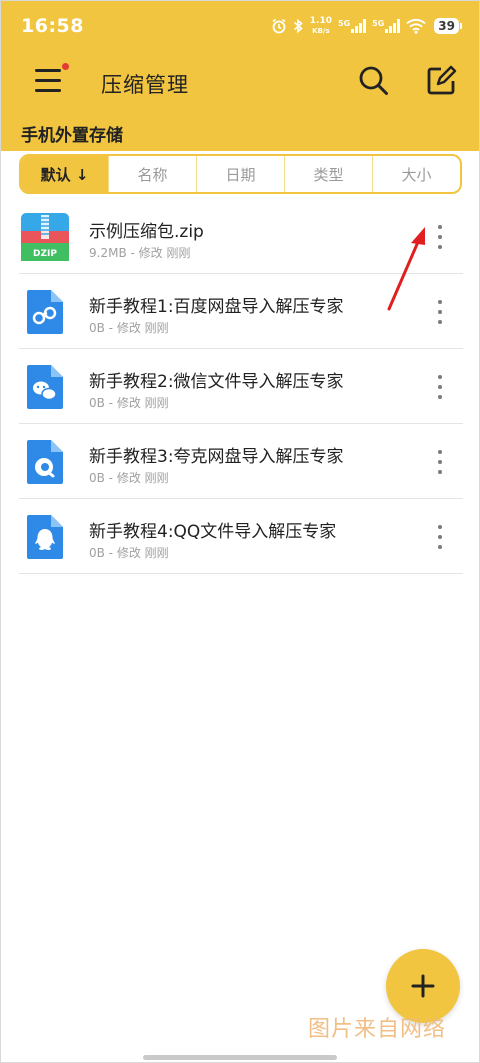 This screenshot has width=480, height=1063. I want to click on sort-tabs: 默认 ↓ 名称 日期 类型 大小, so click(240, 174).